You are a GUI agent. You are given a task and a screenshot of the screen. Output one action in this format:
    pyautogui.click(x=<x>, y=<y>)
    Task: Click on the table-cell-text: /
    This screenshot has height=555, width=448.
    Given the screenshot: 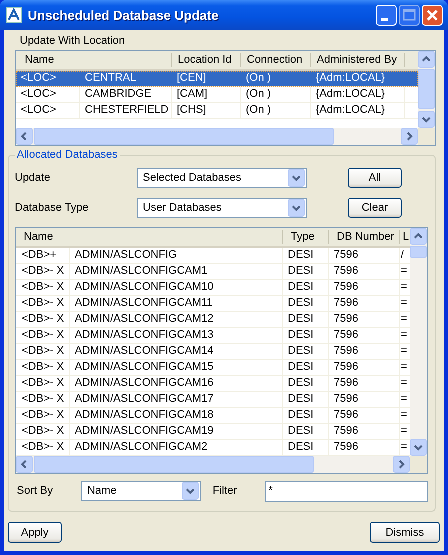 What is the action you would take?
    pyautogui.click(x=403, y=255)
    